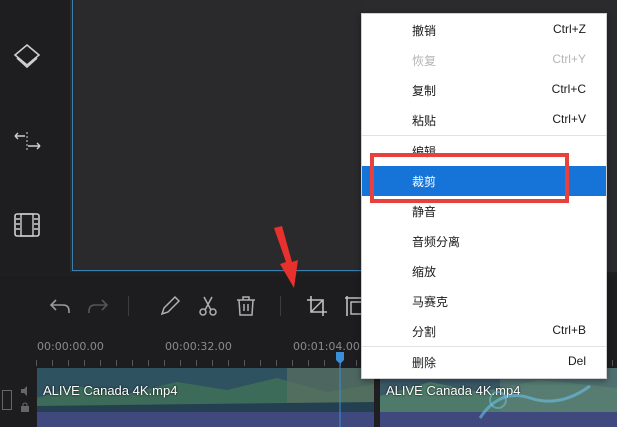  Describe the element at coordinates (27, 57) in the screenshot. I see `layers-icon` at that location.